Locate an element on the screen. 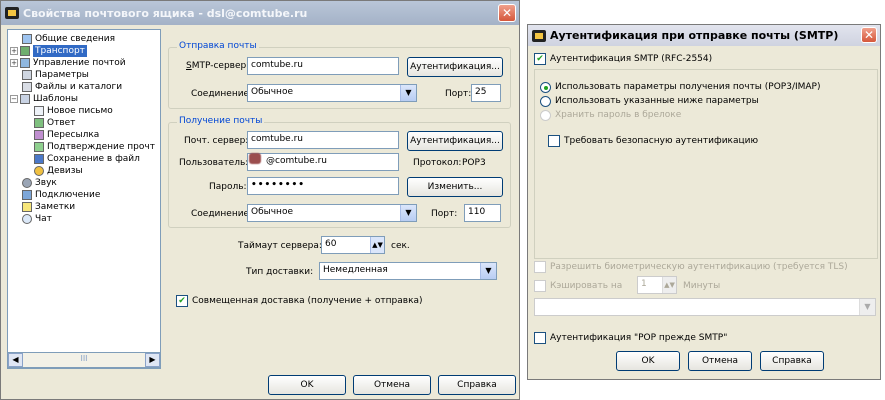 The height and width of the screenshot is (400, 885). forward-icon is located at coordinates (39, 135).